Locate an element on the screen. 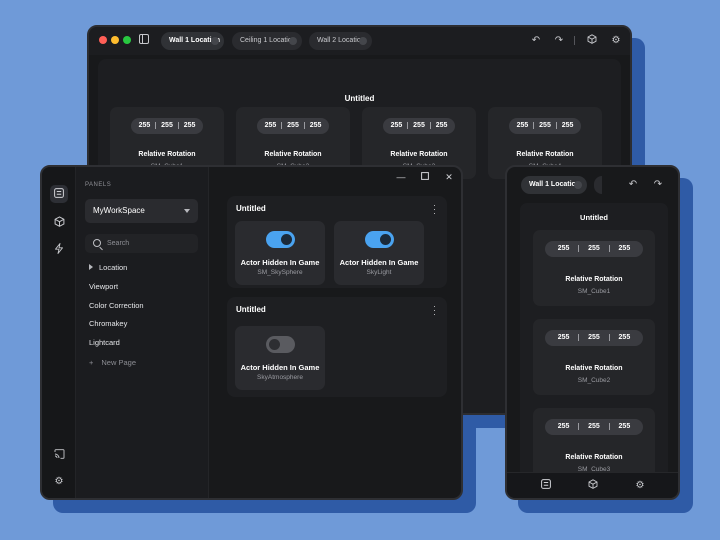 Image resolution: width=720 pixels, height=540 pixels. tab-label: Ceiling 1 Location is located at coordinates (268, 40).